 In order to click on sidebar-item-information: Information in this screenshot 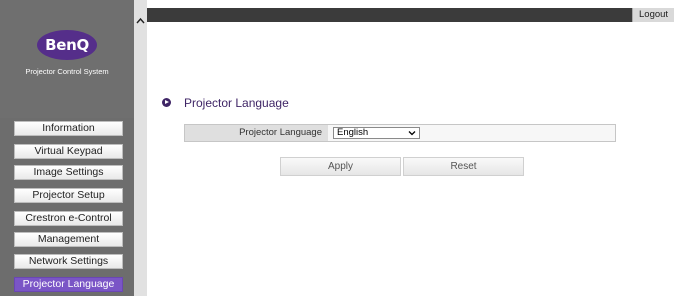, I will do `click(68, 128)`.